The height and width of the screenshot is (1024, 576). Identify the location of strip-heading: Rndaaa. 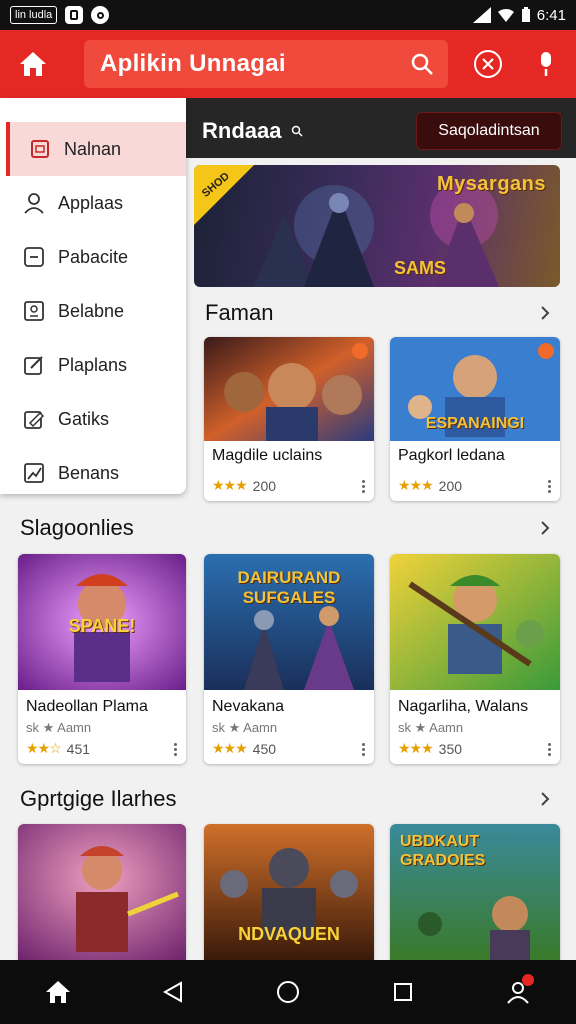
(242, 130).